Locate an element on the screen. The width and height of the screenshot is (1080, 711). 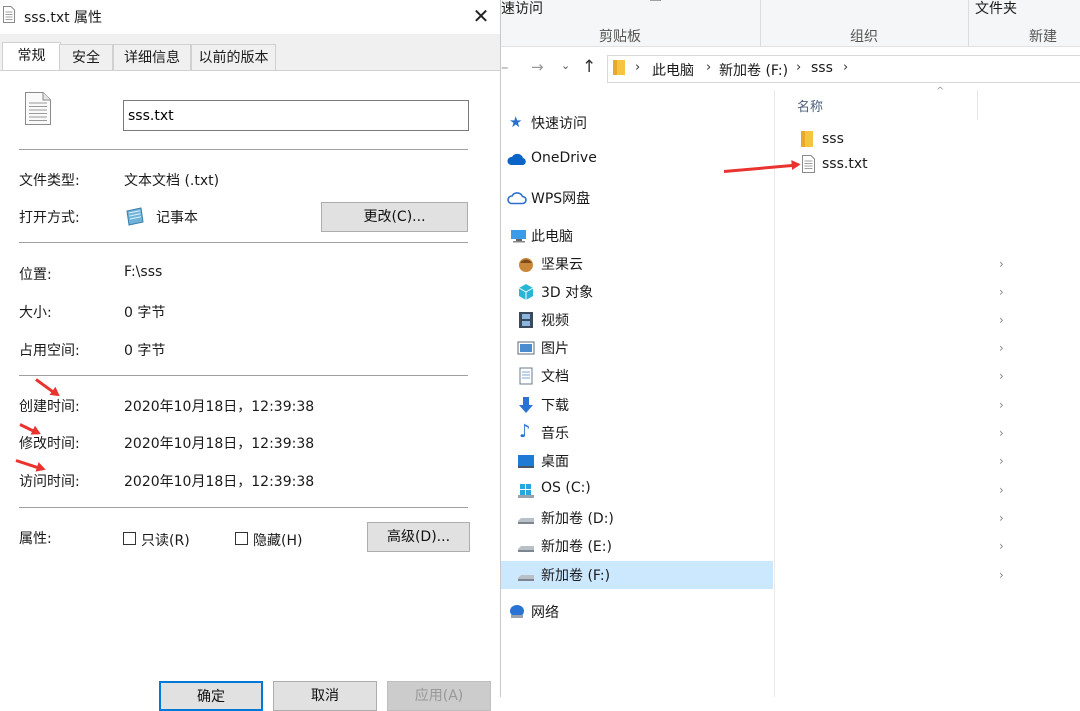
file-type-value: 文本文档 (.txt) is located at coordinates (172, 181).